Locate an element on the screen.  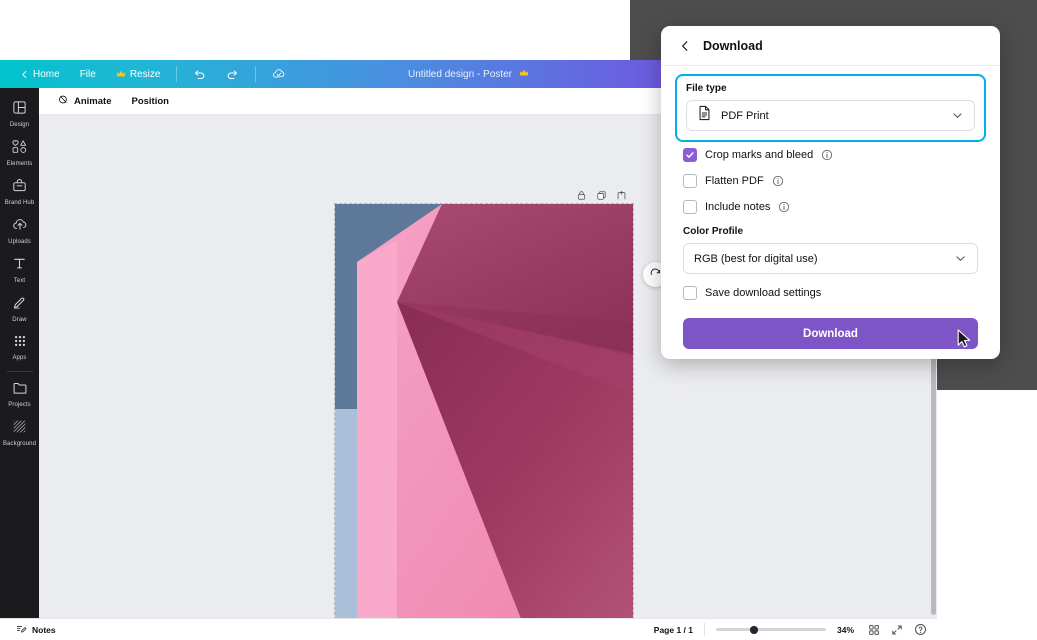
redo-button is located at coordinates (232, 74).